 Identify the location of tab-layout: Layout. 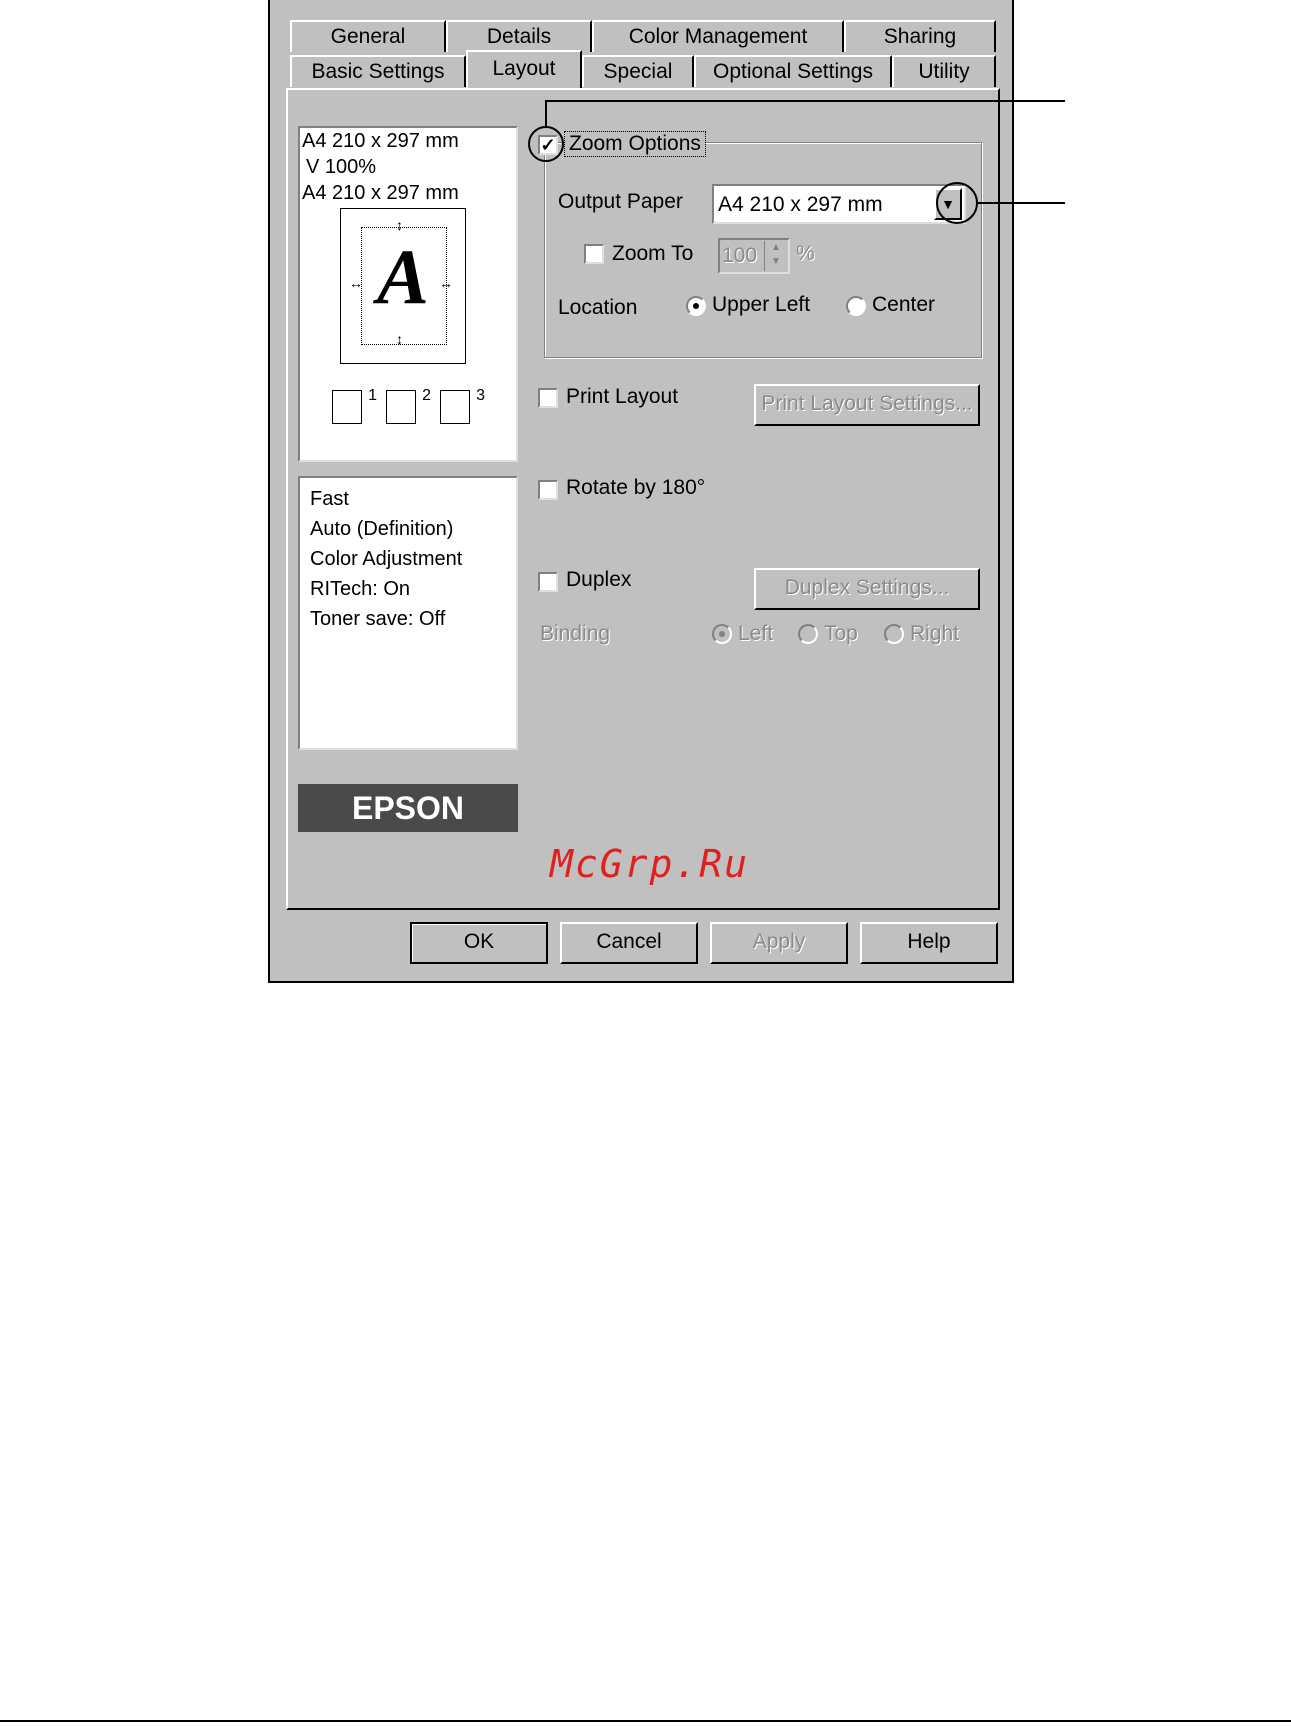
(524, 69).